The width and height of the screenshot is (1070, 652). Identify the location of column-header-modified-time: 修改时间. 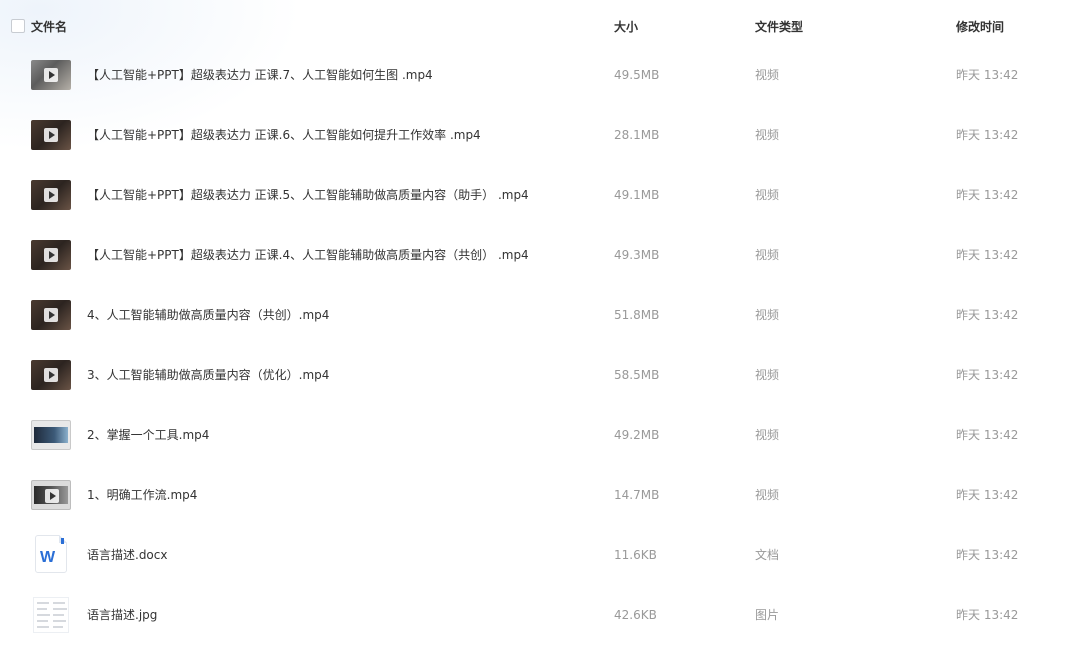
(980, 27).